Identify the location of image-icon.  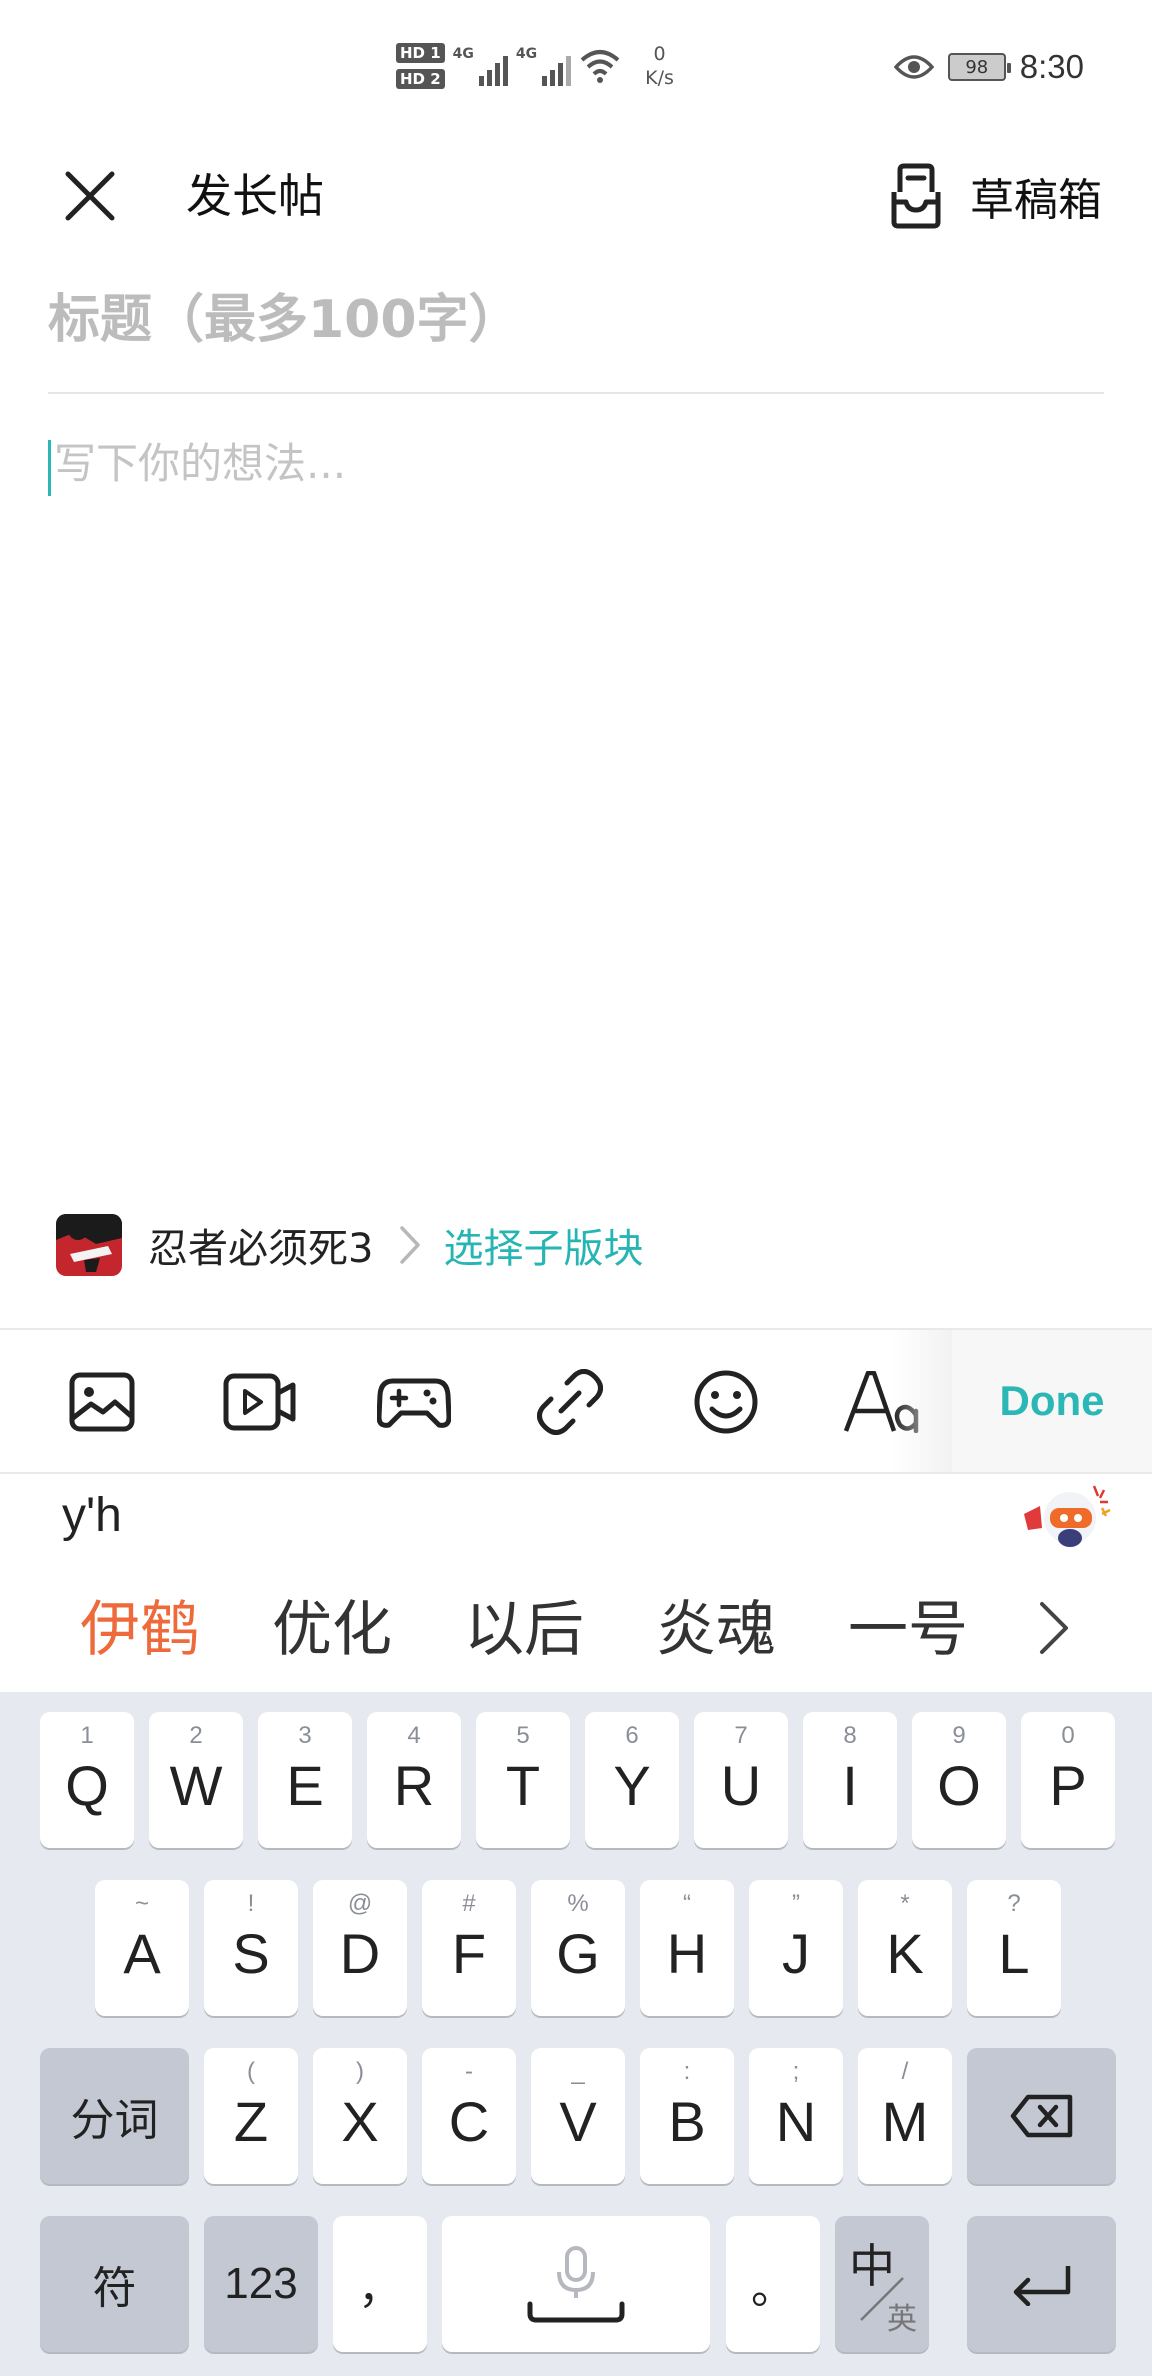
(102, 1402).